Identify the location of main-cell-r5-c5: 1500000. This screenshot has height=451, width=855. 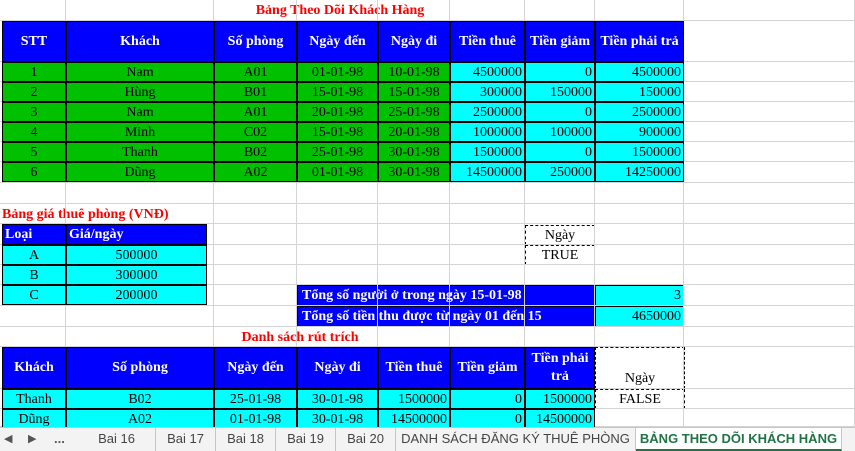
(487, 152).